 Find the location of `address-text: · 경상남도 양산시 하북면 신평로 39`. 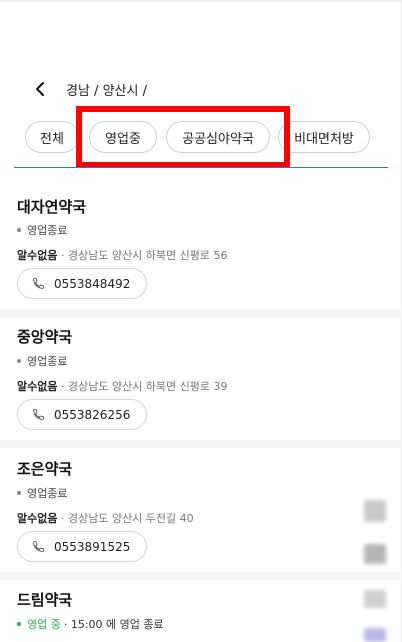

address-text: · 경상남도 양산시 하북면 신평로 39 is located at coordinates (144, 386).